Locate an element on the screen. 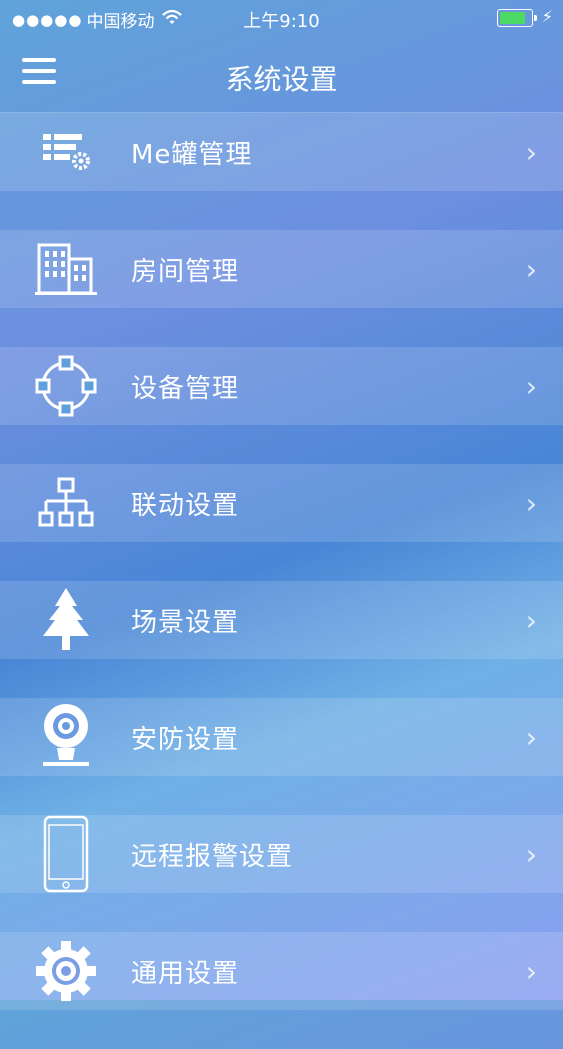  status-time: 上午9:10 is located at coordinates (281, 21).